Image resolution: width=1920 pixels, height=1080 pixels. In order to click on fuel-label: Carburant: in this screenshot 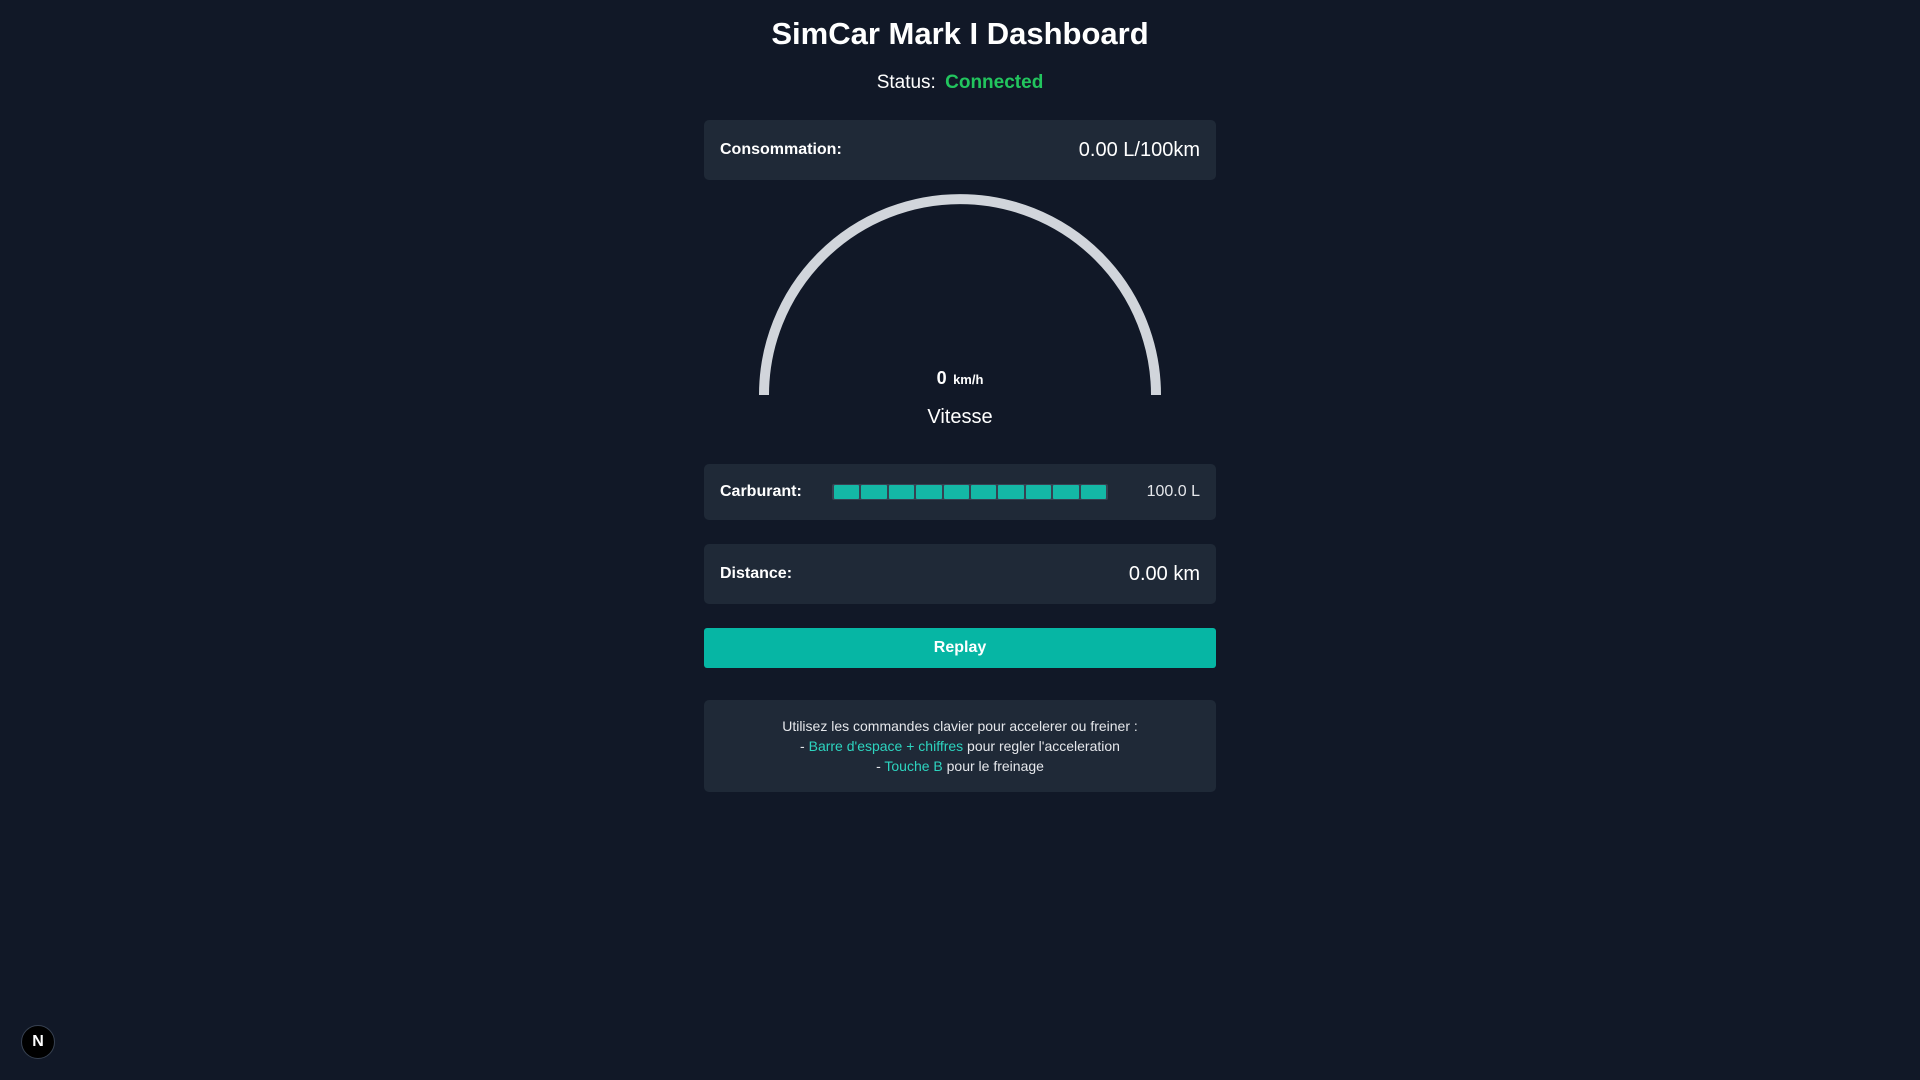, I will do `click(761, 491)`.